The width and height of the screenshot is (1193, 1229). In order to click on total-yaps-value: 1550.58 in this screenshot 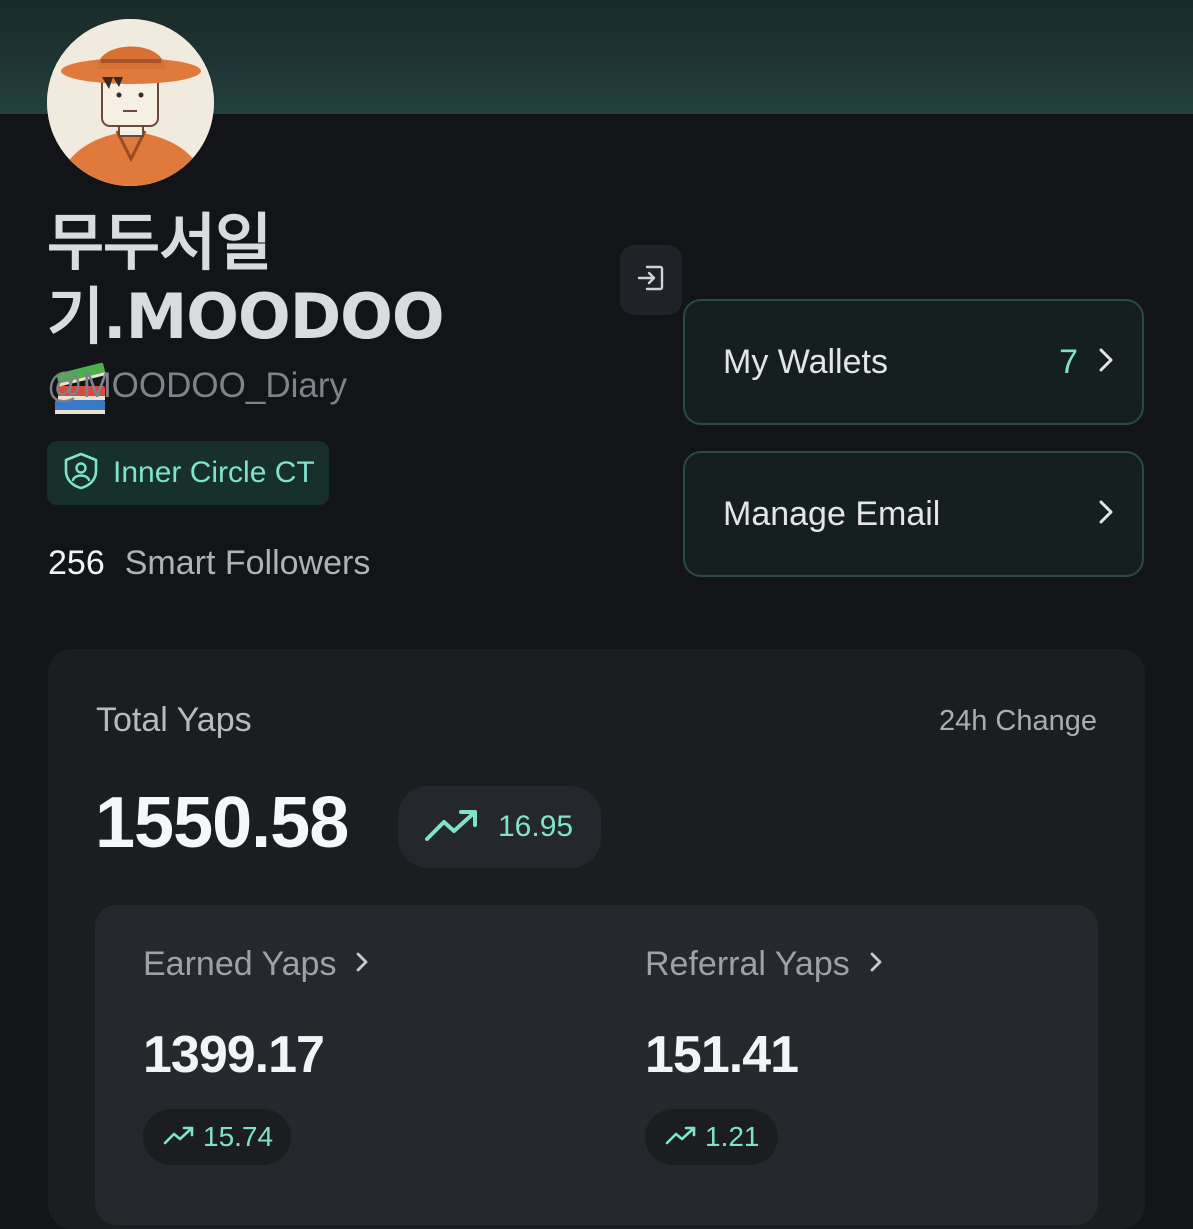, I will do `click(222, 823)`.